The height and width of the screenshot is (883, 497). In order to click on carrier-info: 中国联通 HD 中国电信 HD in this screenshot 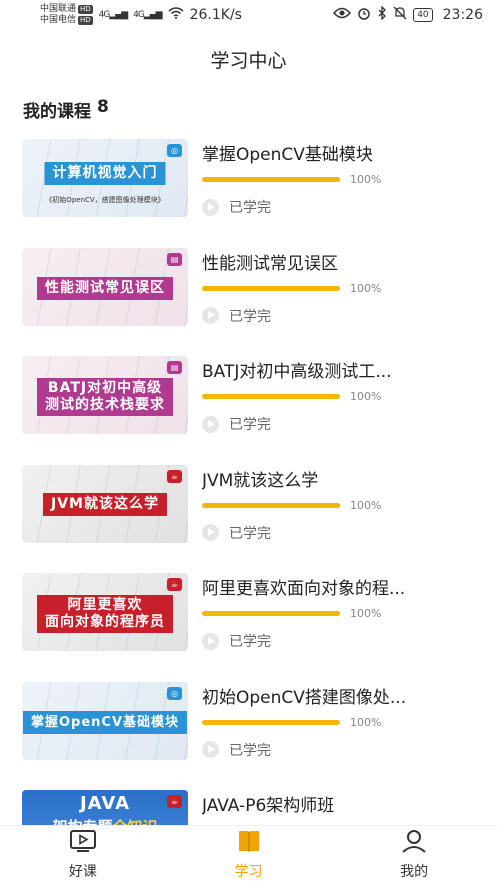, I will do `click(66, 15)`.